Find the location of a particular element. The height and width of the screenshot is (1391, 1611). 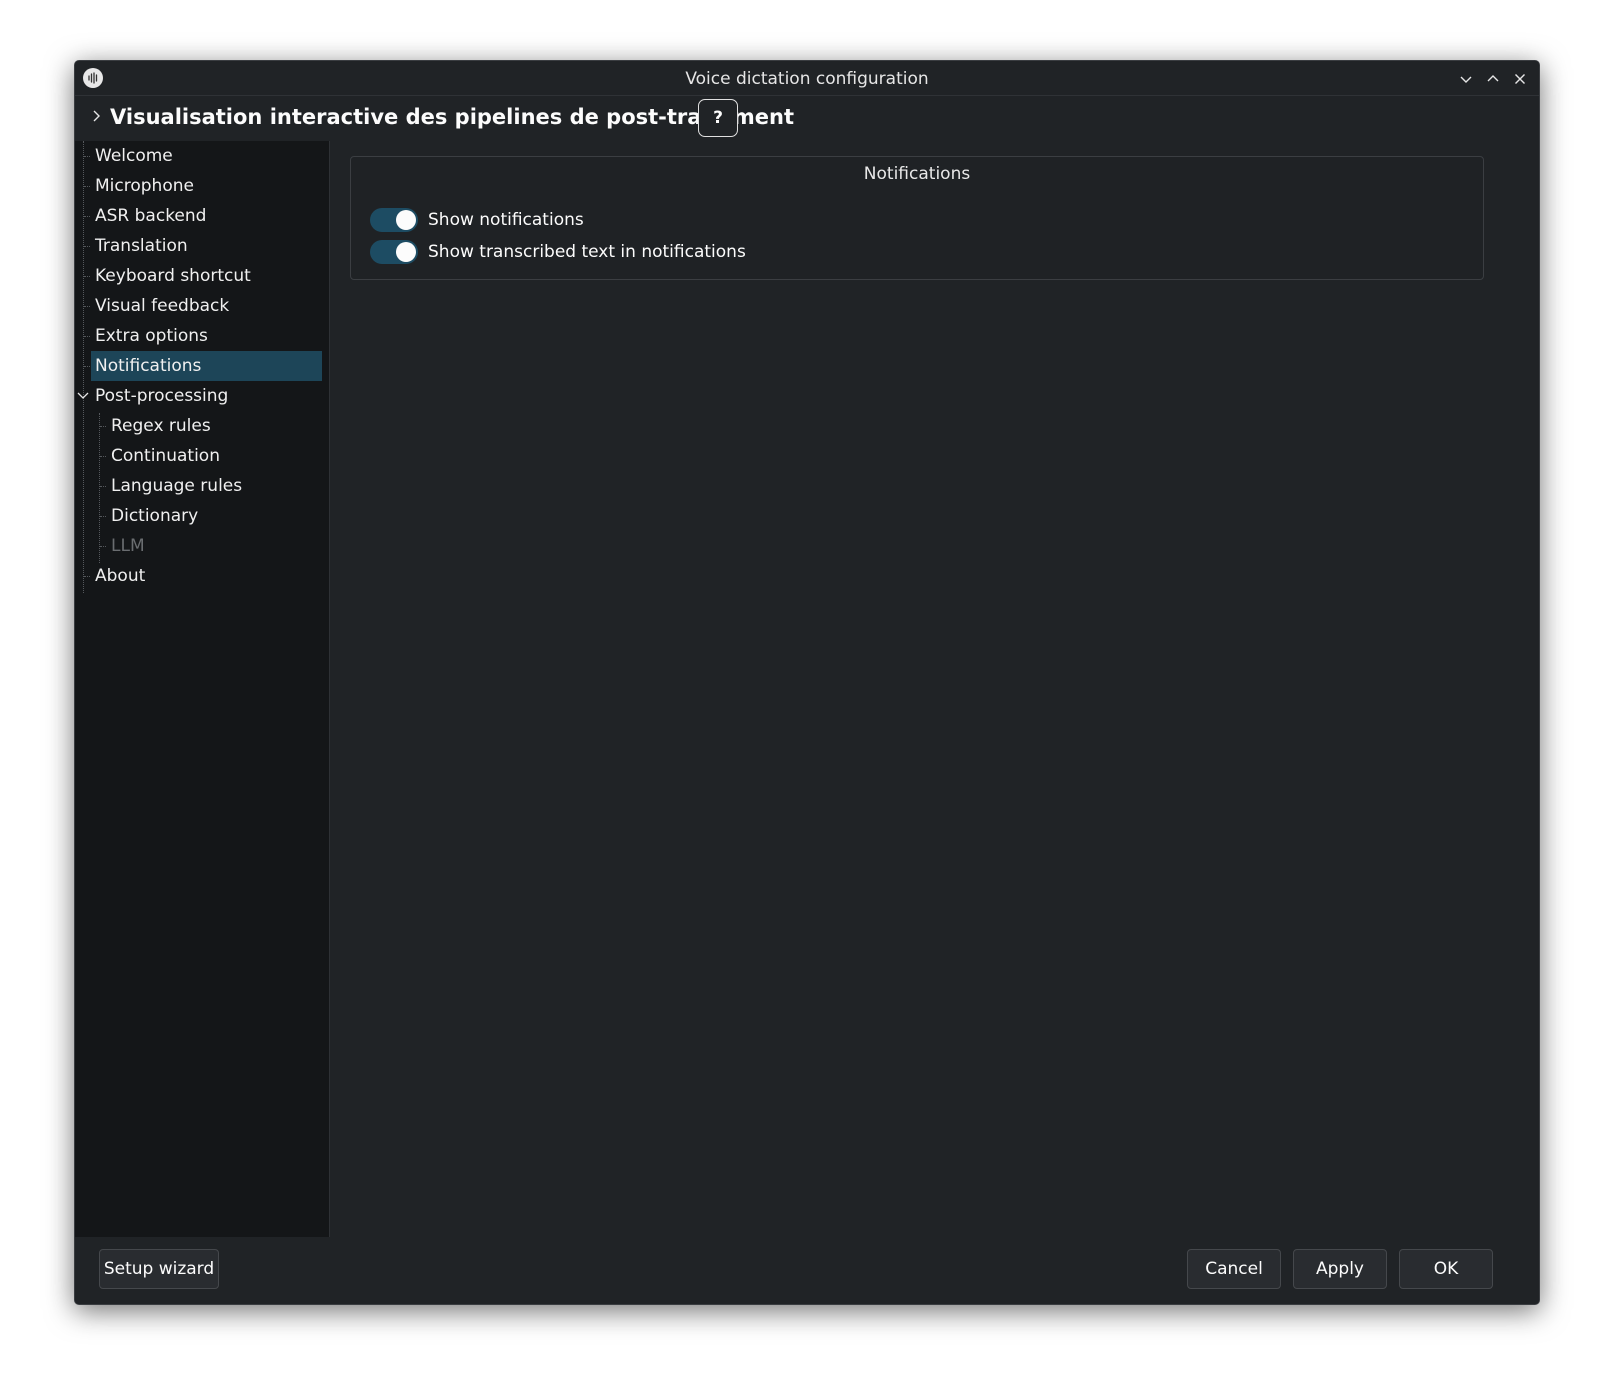

cancel-button: Cancel is located at coordinates (1234, 1269).